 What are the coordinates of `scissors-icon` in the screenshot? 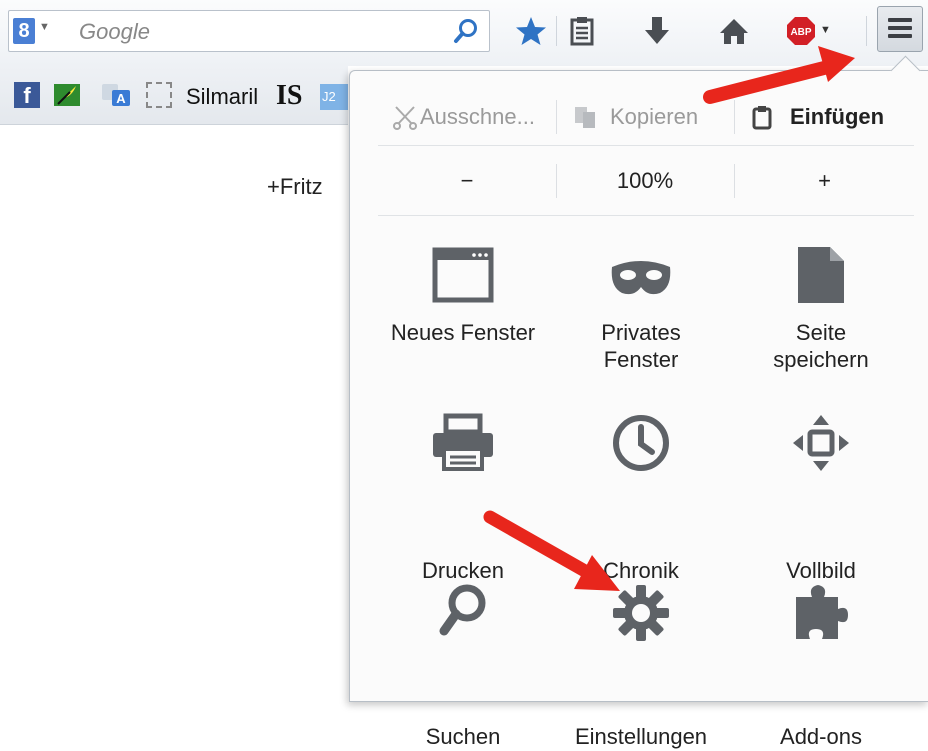 It's located at (405, 118).